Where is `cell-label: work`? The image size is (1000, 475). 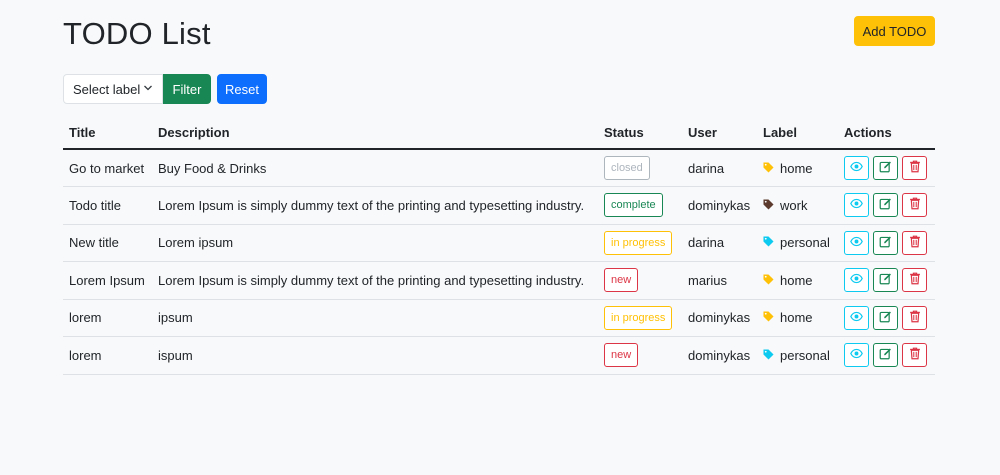 cell-label: work is located at coordinates (797, 205).